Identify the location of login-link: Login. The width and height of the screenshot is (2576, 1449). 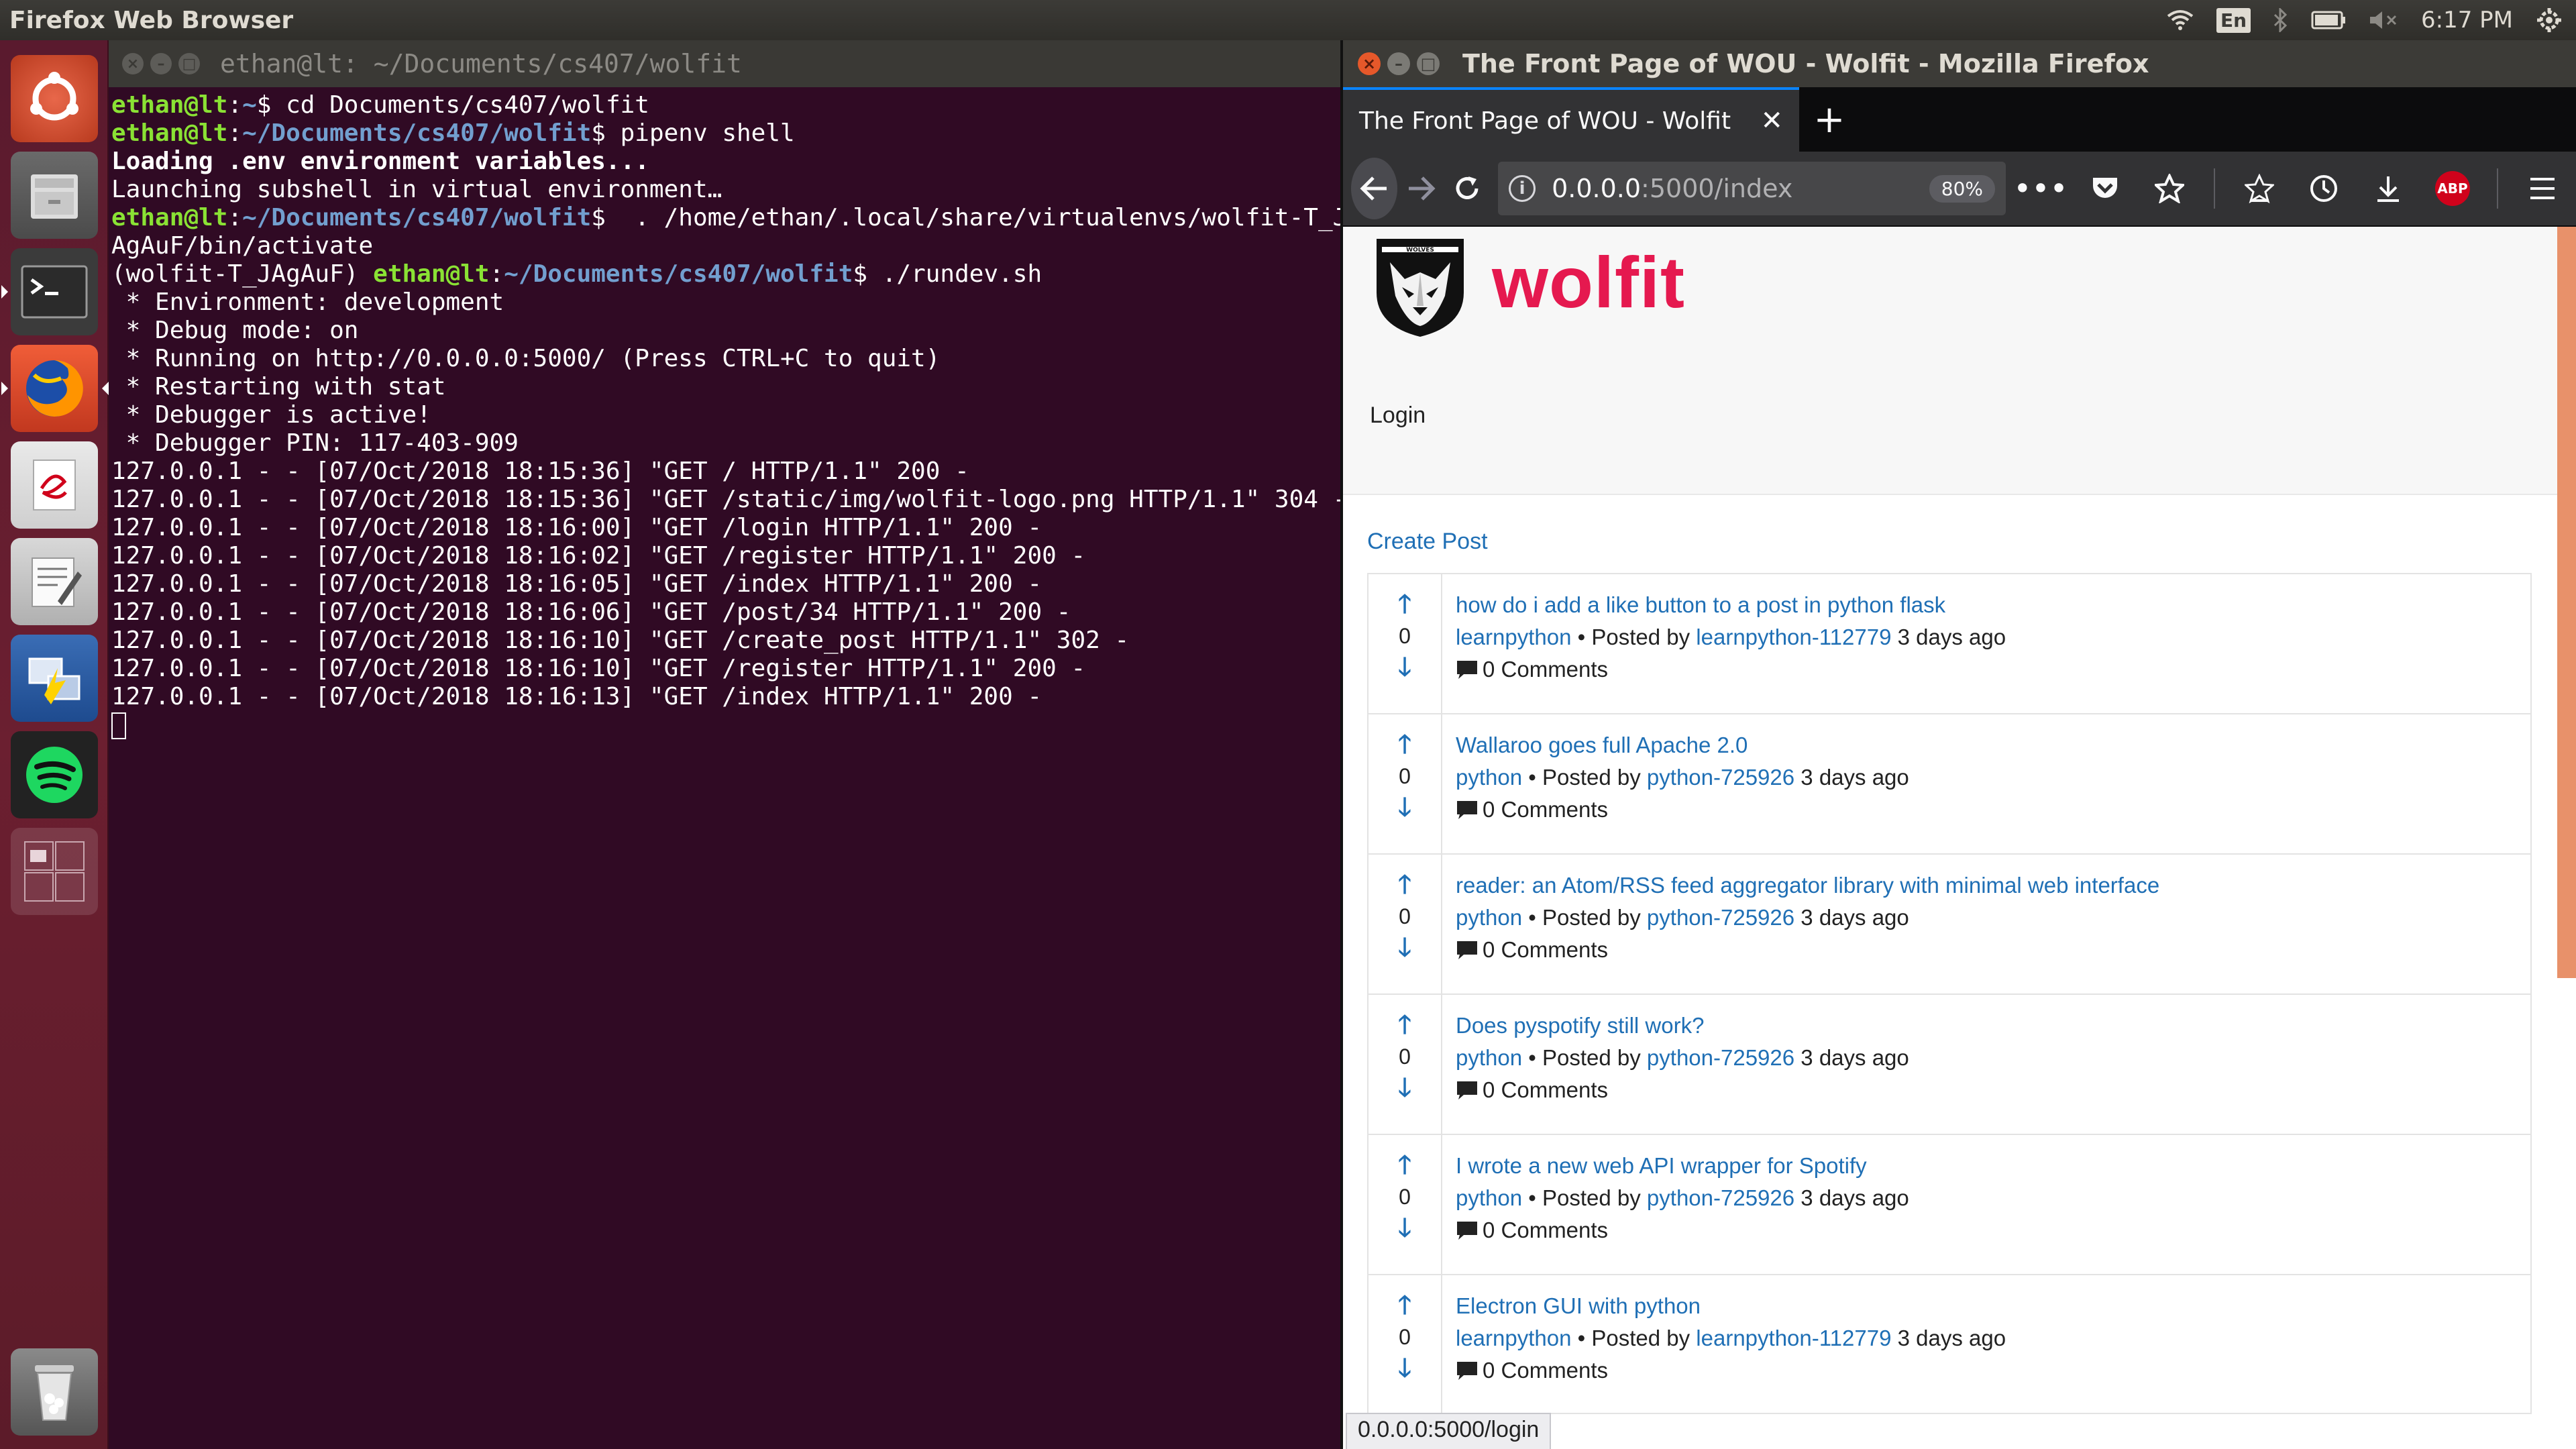
(1398, 415).